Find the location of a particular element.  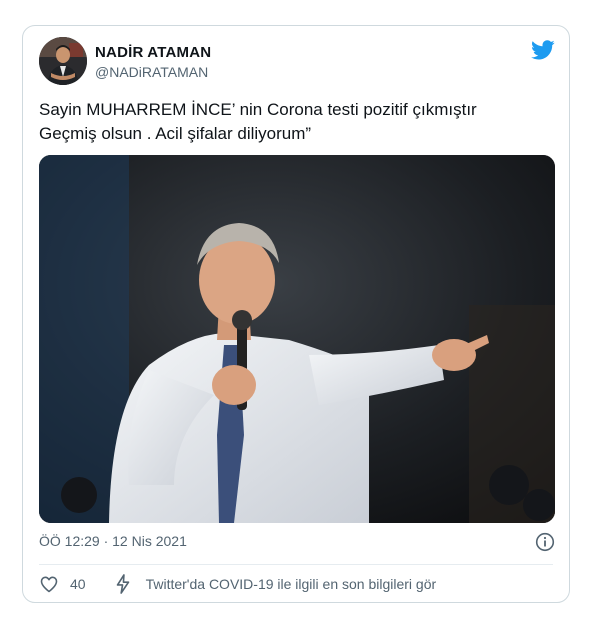

divider is located at coordinates (296, 564).